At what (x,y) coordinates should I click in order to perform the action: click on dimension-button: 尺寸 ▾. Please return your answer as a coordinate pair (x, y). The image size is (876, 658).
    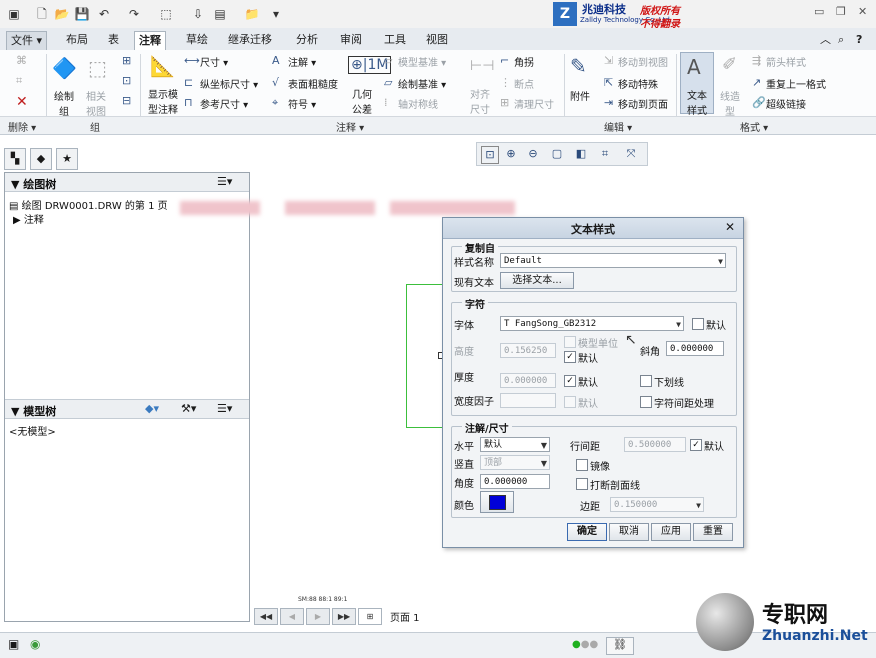
    Looking at the image, I should click on (214, 61).